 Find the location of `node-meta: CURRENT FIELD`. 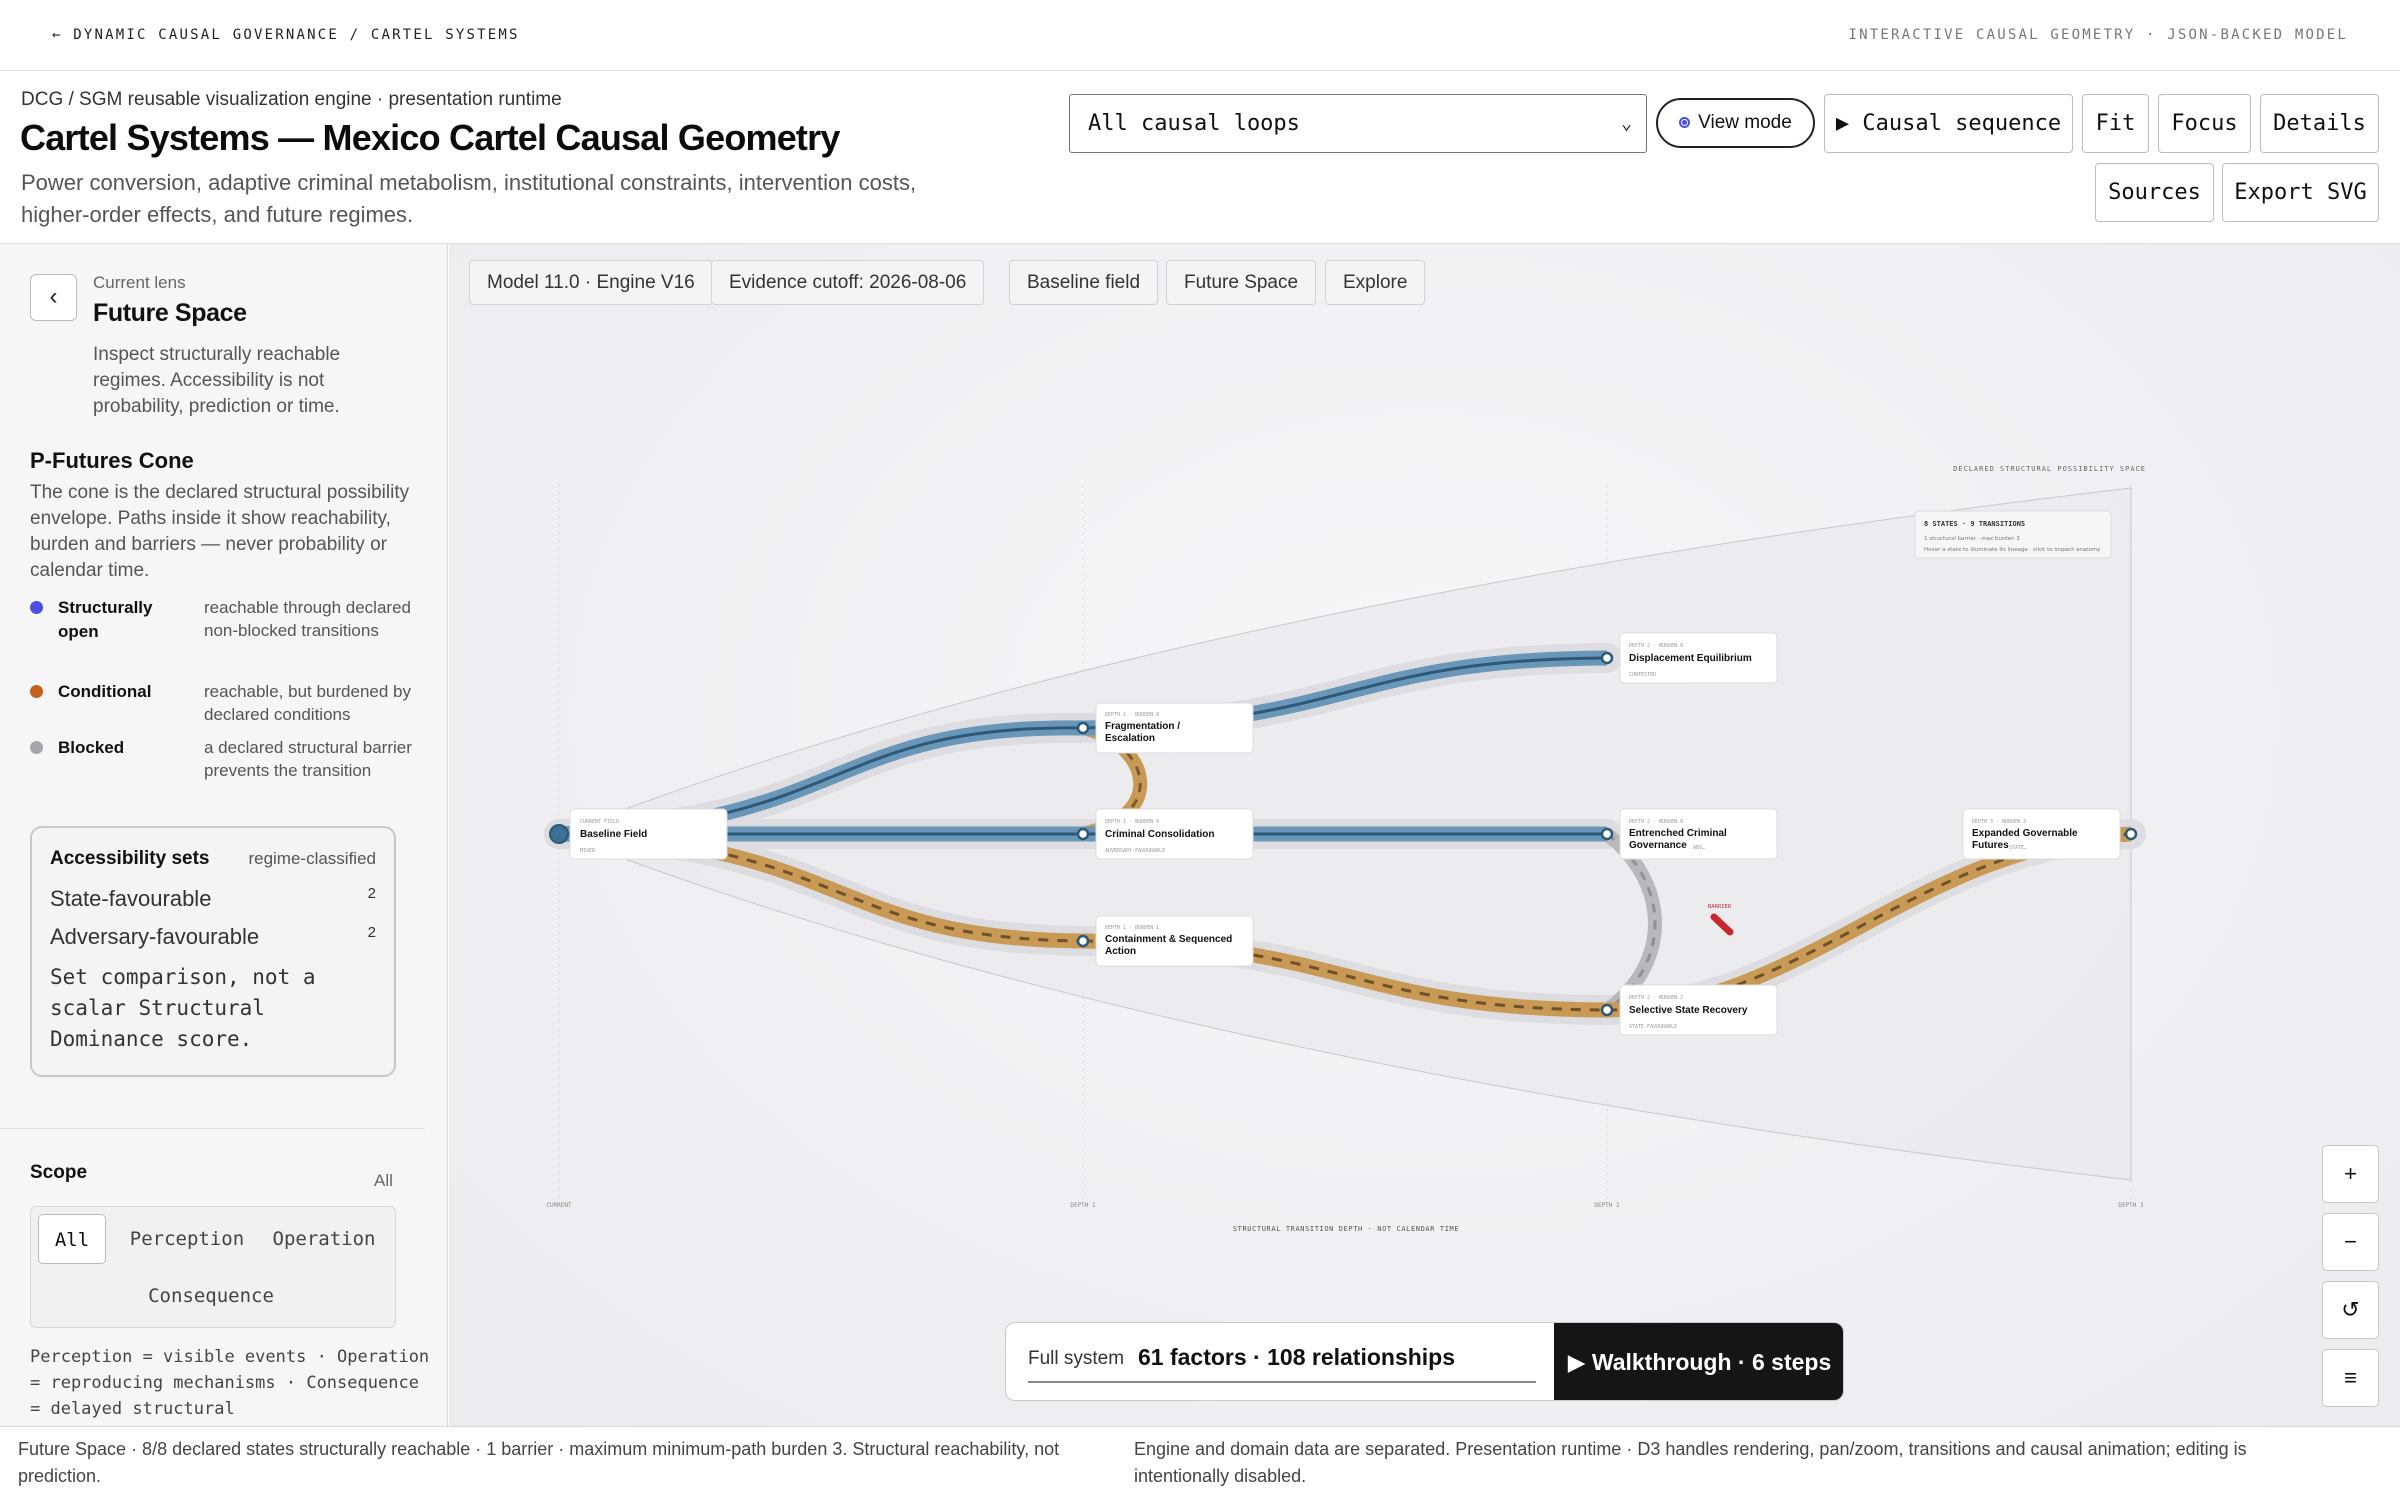

node-meta: CURRENT FIELD is located at coordinates (599, 822).